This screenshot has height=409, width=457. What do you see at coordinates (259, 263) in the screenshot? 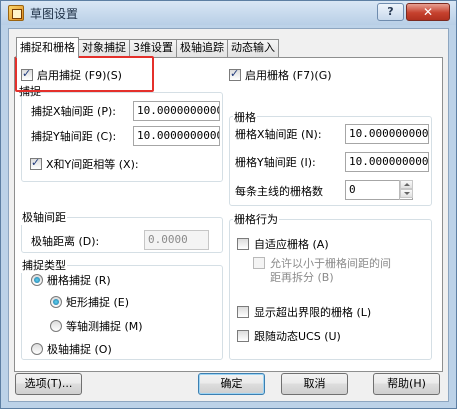
I see `subdivide-grid-checkbox` at bounding box center [259, 263].